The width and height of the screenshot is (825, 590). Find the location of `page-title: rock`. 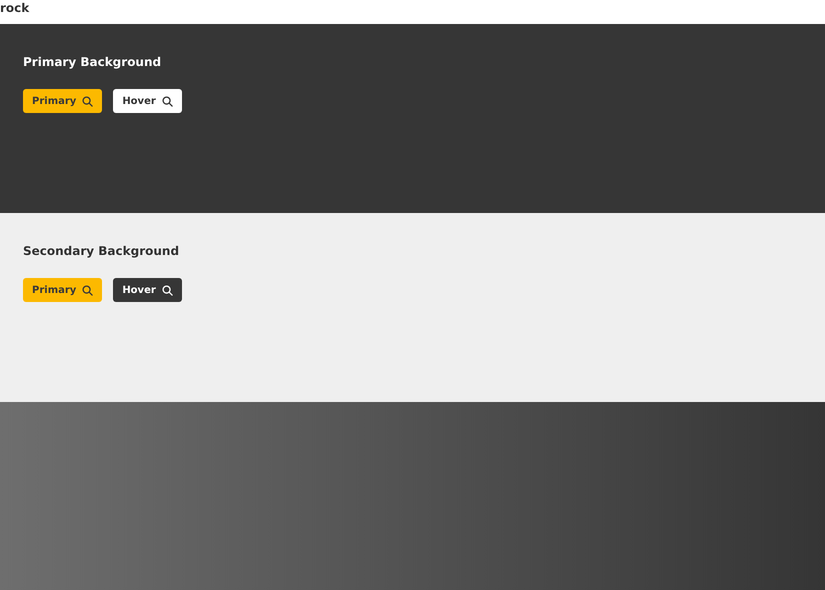

page-title: rock is located at coordinates (15, 8).